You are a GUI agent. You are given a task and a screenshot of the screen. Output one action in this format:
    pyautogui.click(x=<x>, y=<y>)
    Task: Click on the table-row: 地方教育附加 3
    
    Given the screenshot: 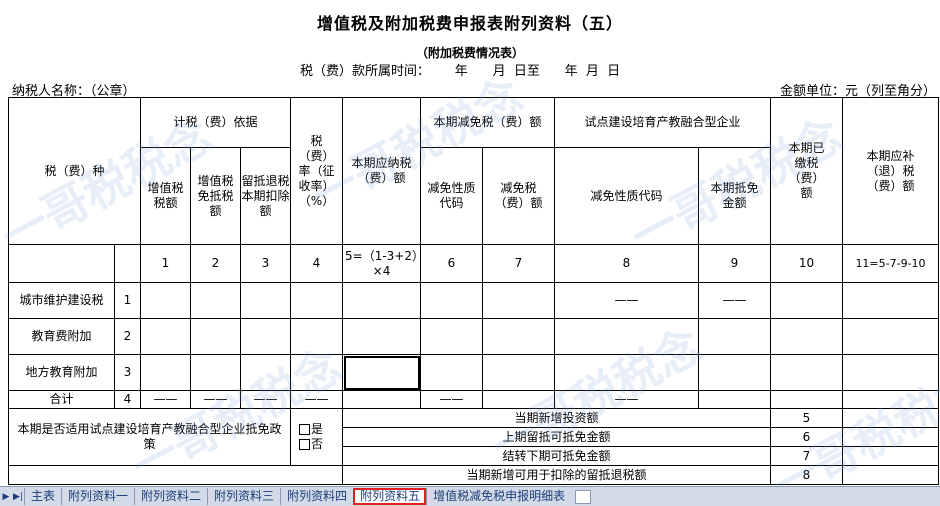 What is the action you would take?
    pyautogui.click(x=473, y=372)
    